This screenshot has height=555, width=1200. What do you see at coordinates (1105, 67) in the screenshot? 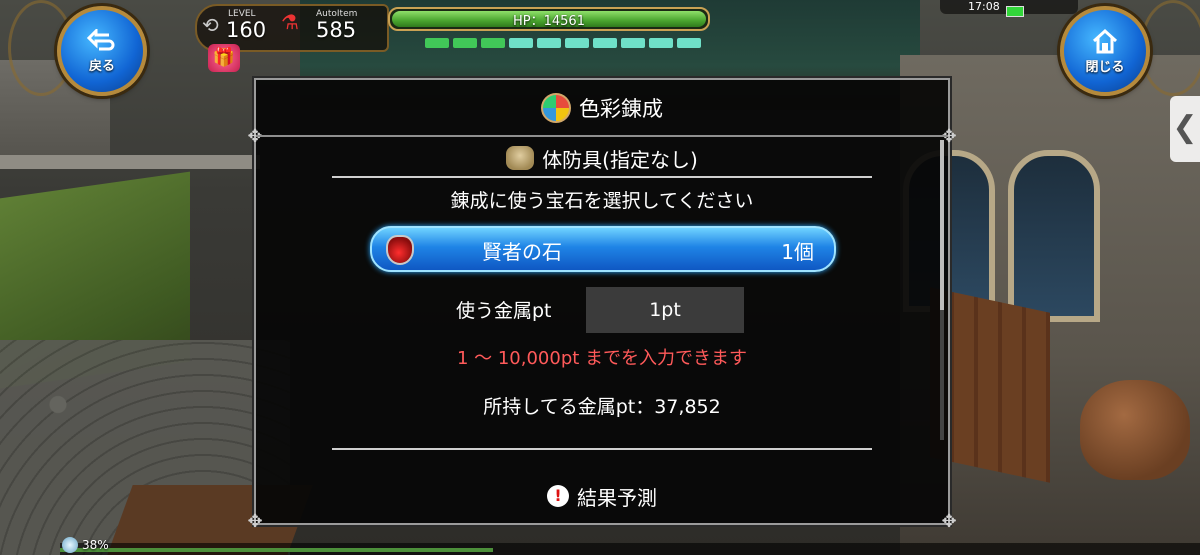
I see `close-button-label: 閉じる` at bounding box center [1105, 67].